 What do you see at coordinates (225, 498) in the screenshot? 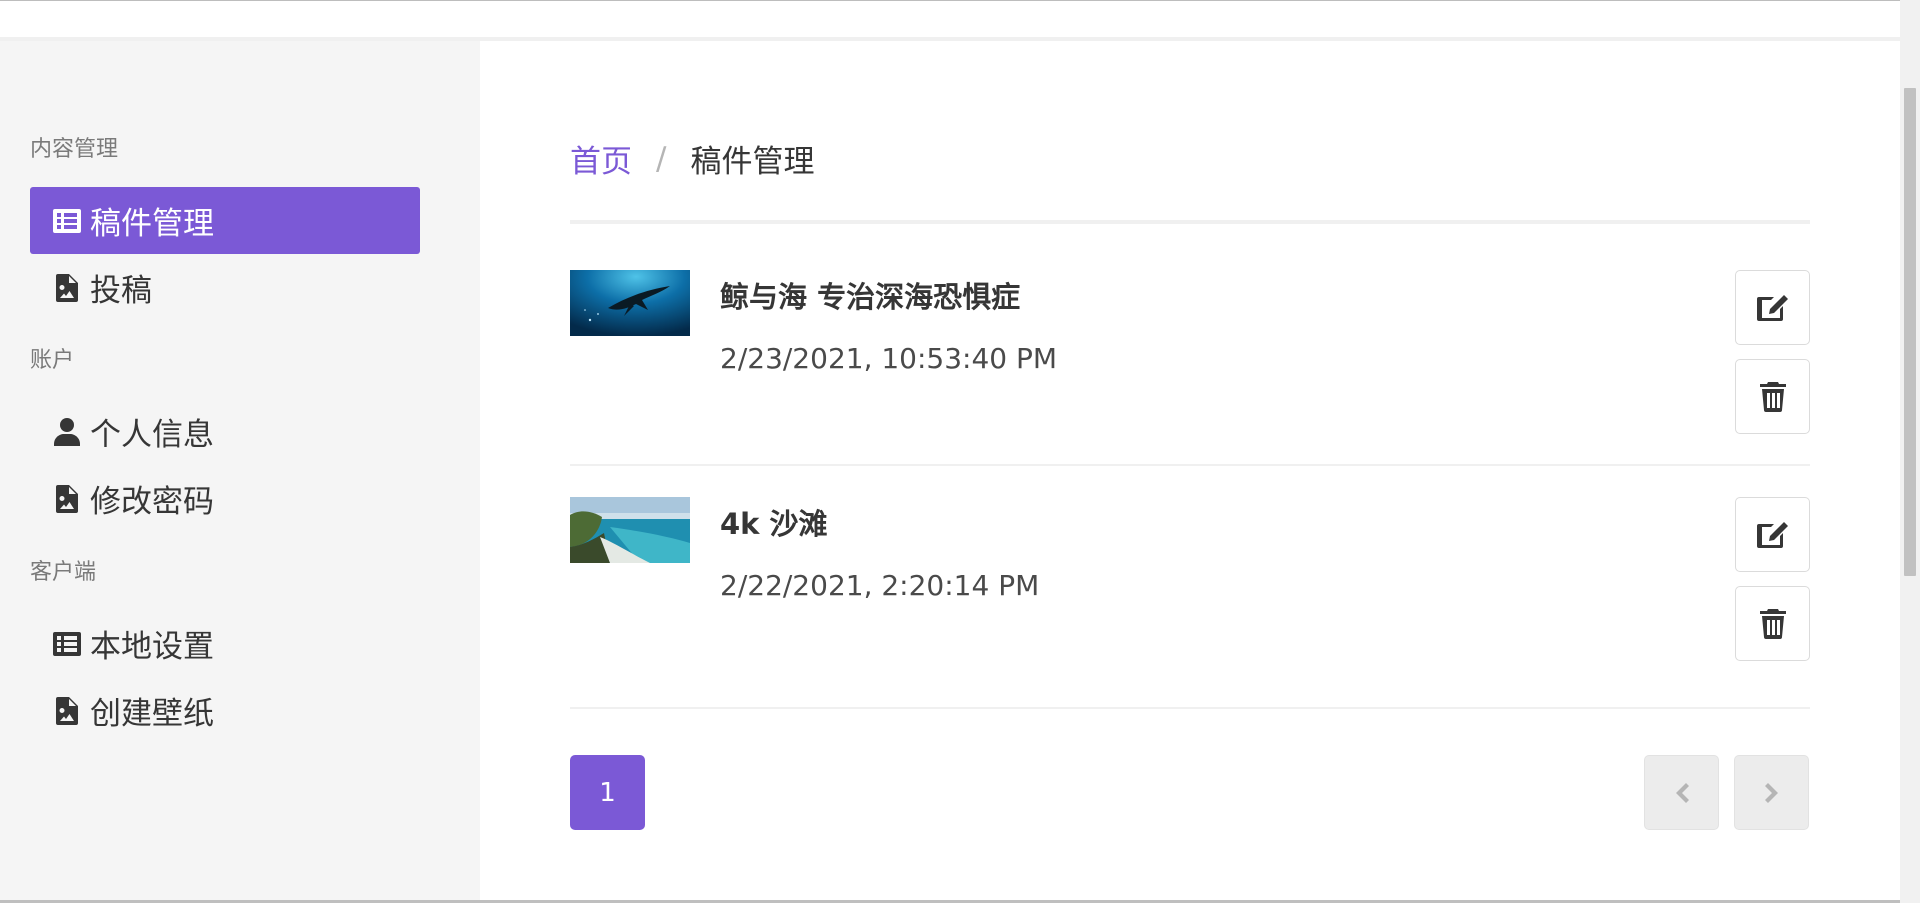
I see `sidebar-item-change-password: 修改密码` at bounding box center [225, 498].